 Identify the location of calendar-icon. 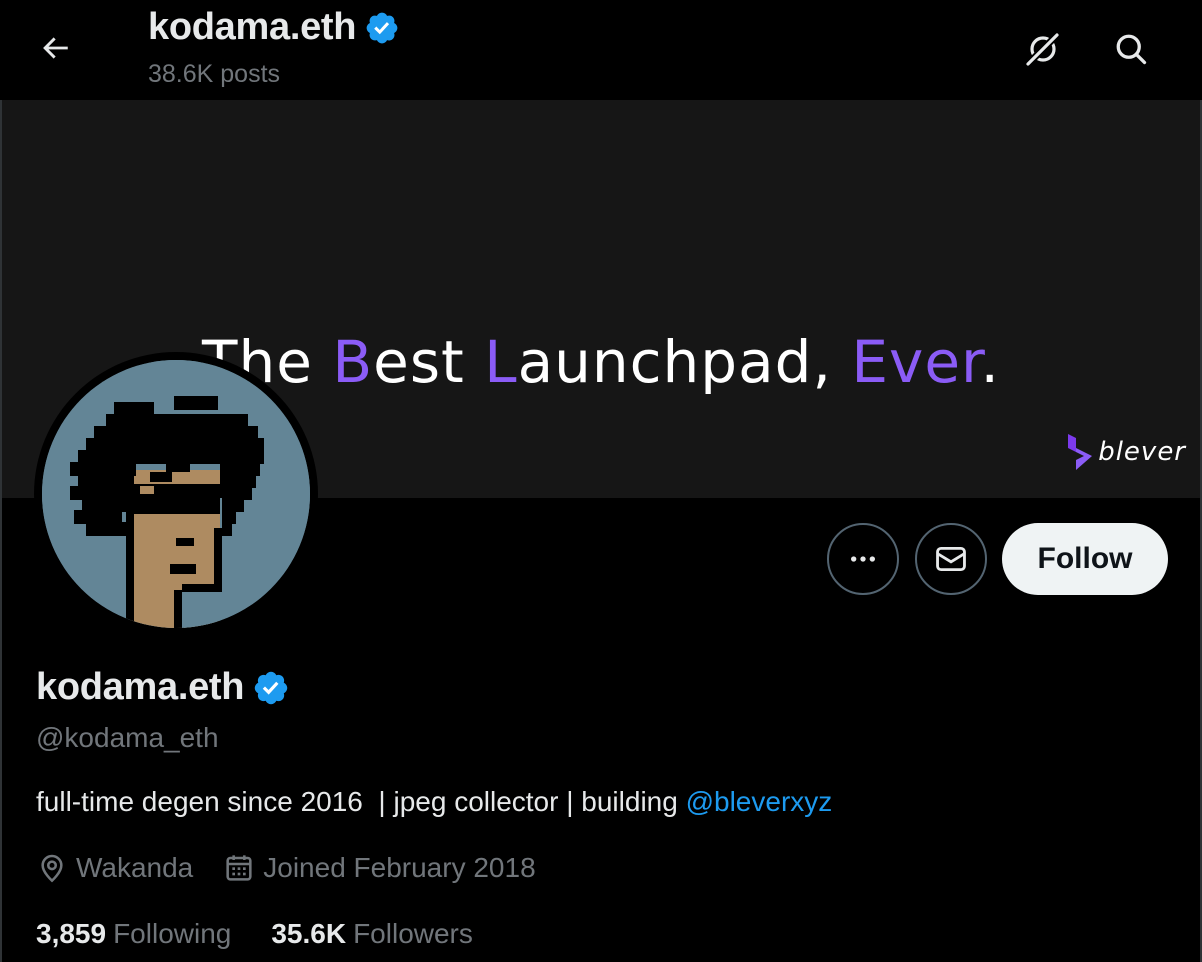
(239, 868).